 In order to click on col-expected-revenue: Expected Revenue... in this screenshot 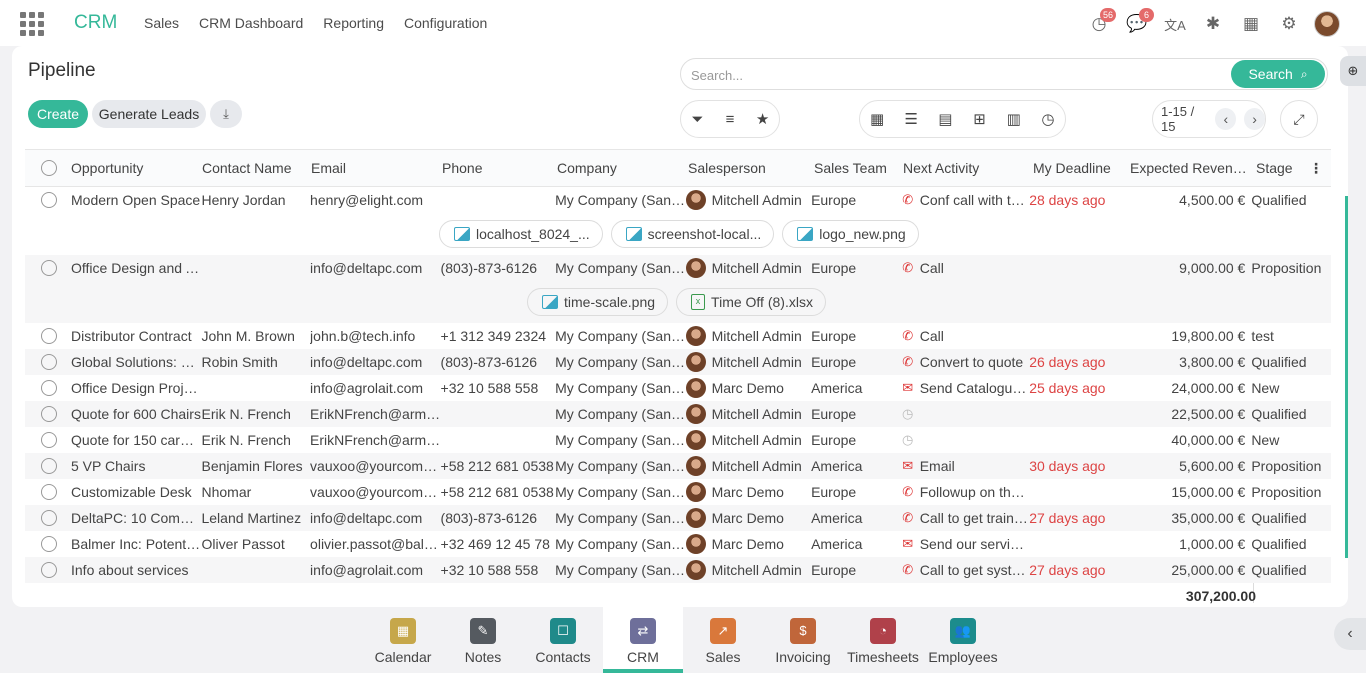, I will do `click(1193, 168)`.